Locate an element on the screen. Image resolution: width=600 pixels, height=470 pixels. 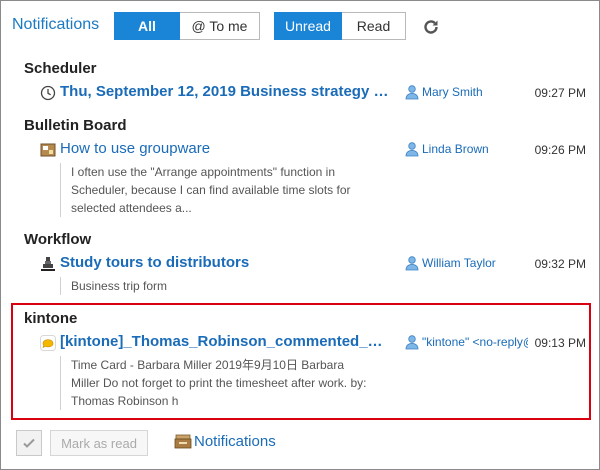
bulletin-board-icon is located at coordinates (48, 150).